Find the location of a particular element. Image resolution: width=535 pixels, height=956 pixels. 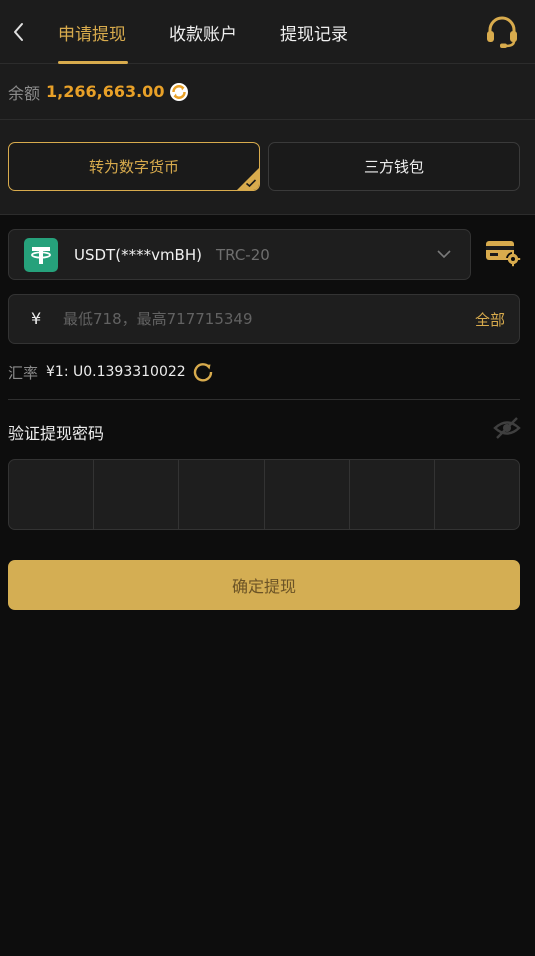

back-button is located at coordinates (18, 32).